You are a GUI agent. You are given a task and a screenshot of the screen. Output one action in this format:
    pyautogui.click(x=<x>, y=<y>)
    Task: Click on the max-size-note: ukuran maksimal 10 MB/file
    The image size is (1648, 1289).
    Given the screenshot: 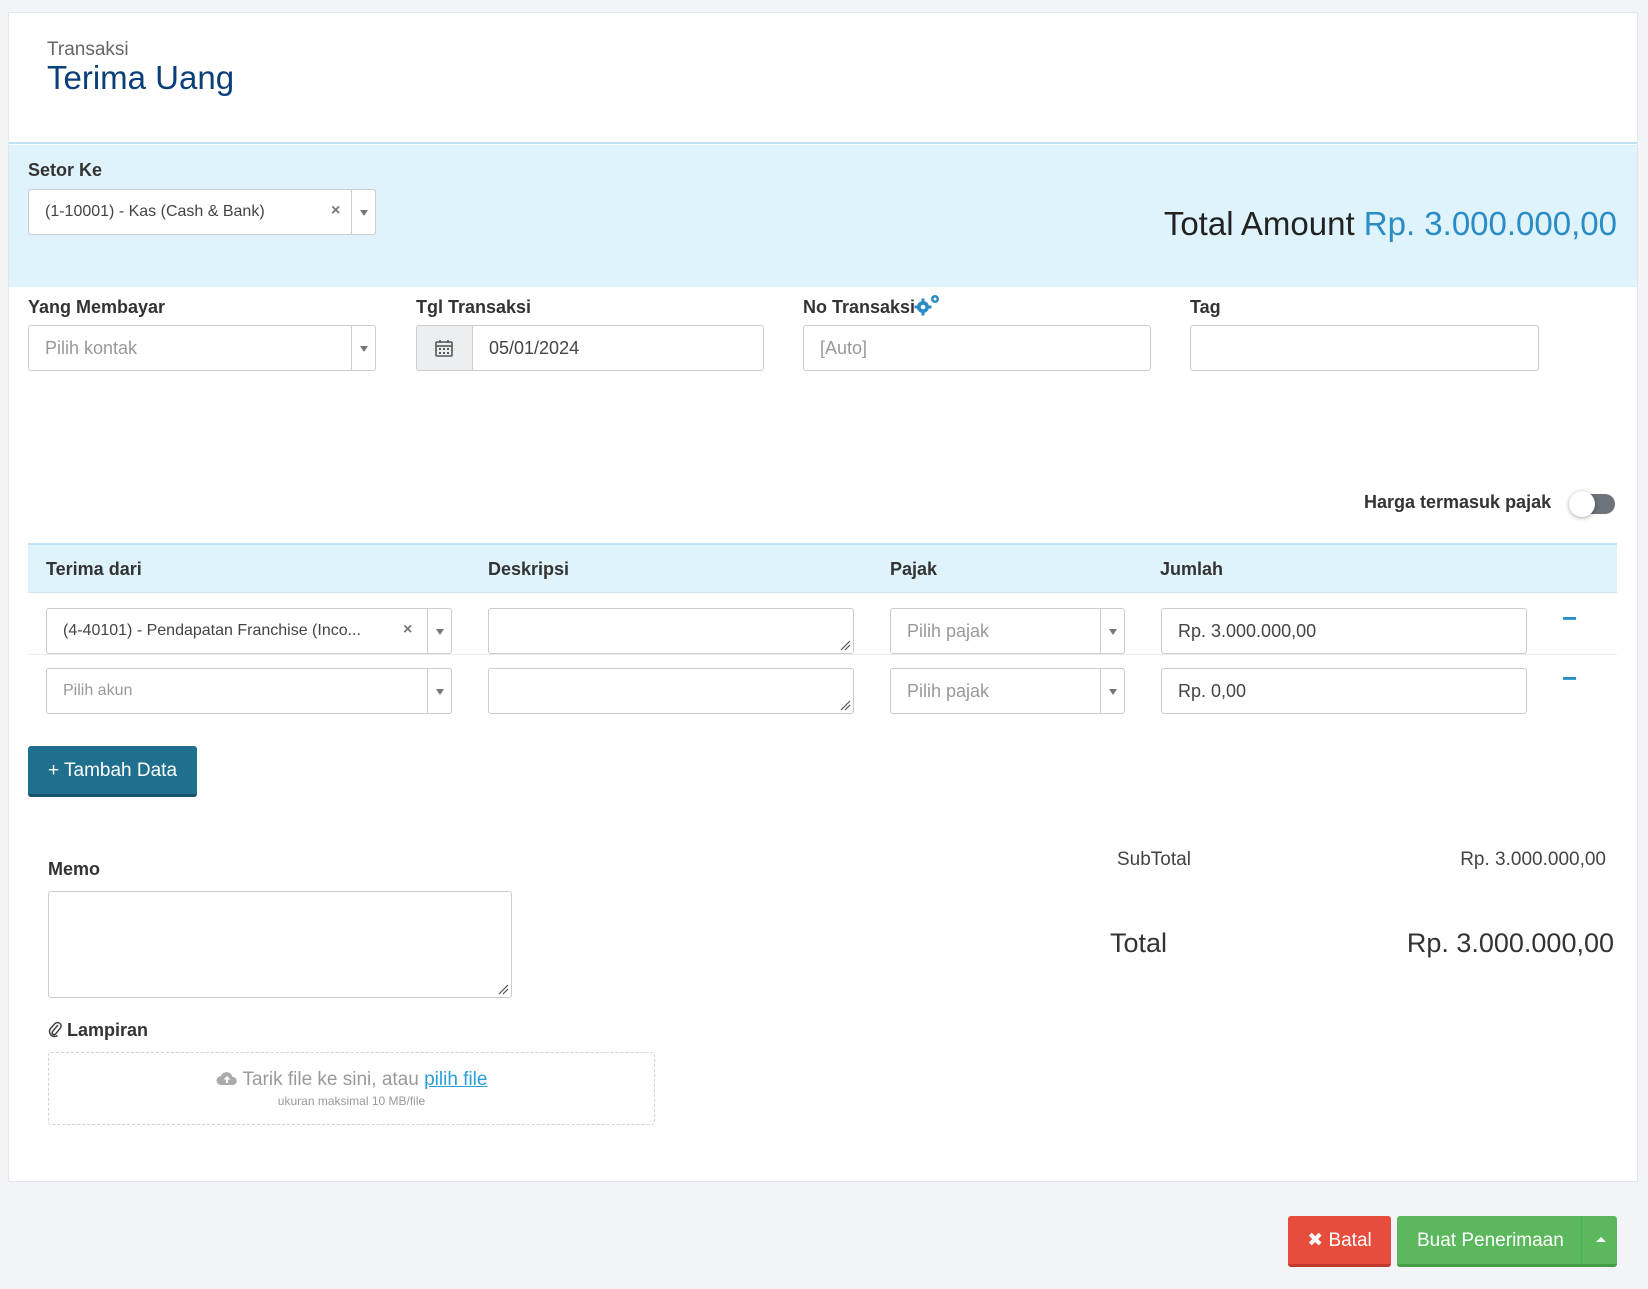 What is the action you would take?
    pyautogui.click(x=351, y=1101)
    